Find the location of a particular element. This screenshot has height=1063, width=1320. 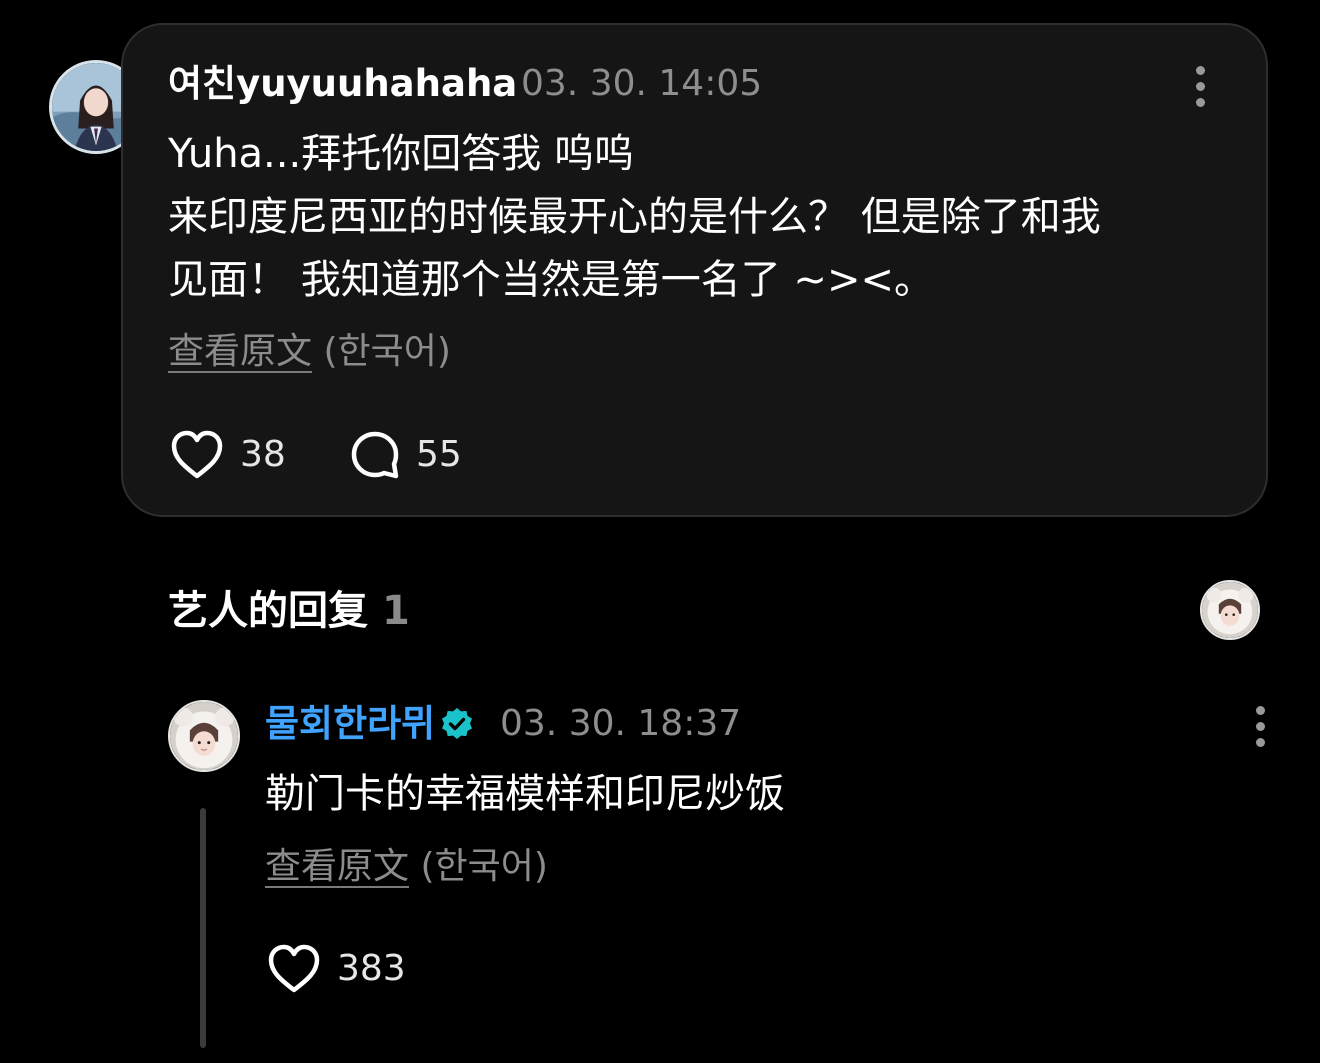

artist-username: 물회한라뮈 is located at coordinates (350, 724).